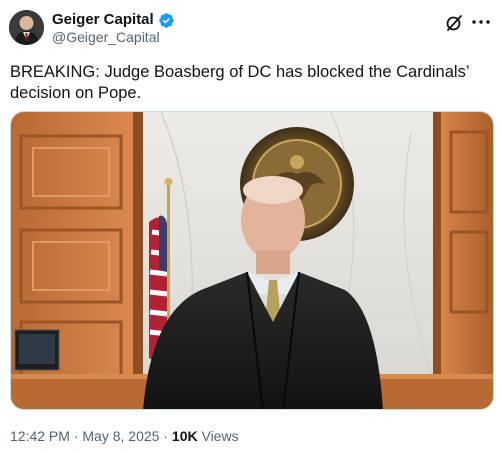  I want to click on author-name-row: Geiger Capital, so click(113, 20).